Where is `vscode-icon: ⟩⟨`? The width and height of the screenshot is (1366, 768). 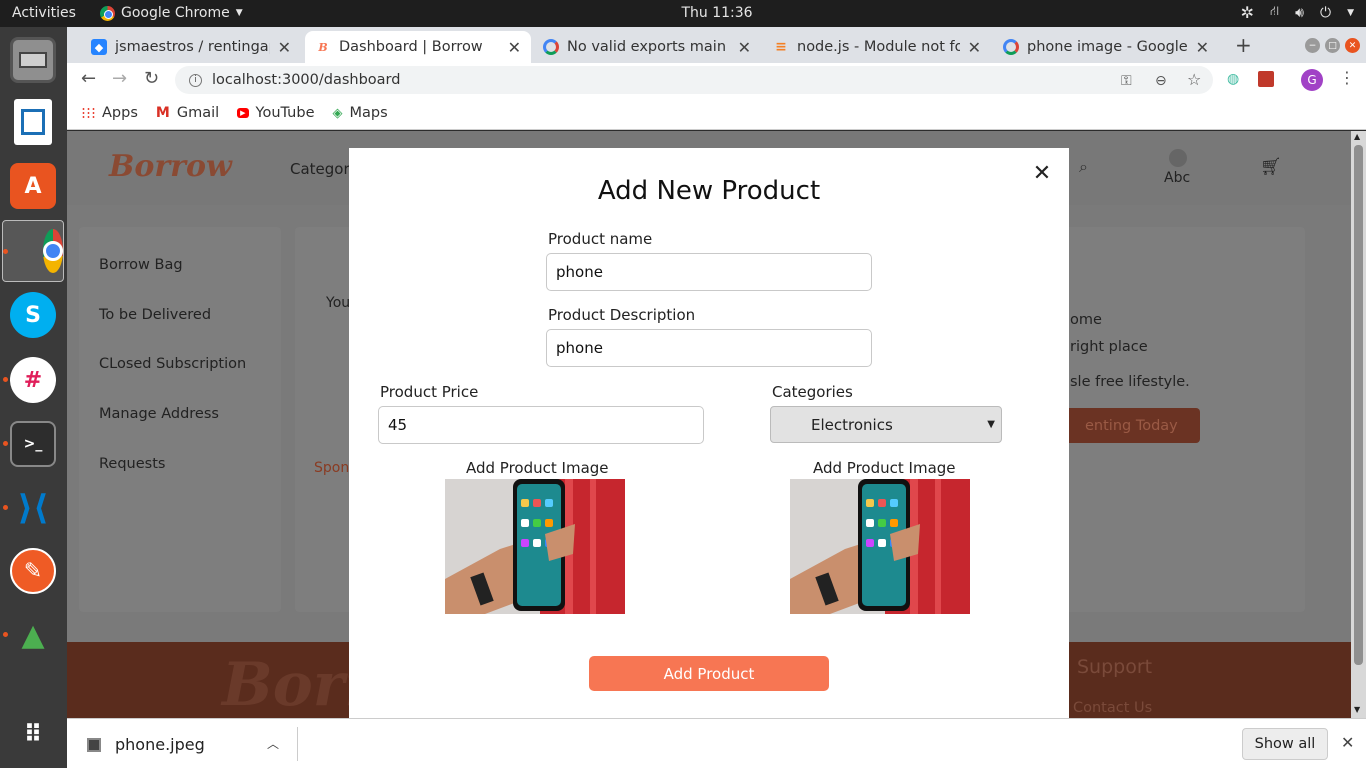
vscode-icon: ⟩⟨ is located at coordinates (33, 508).